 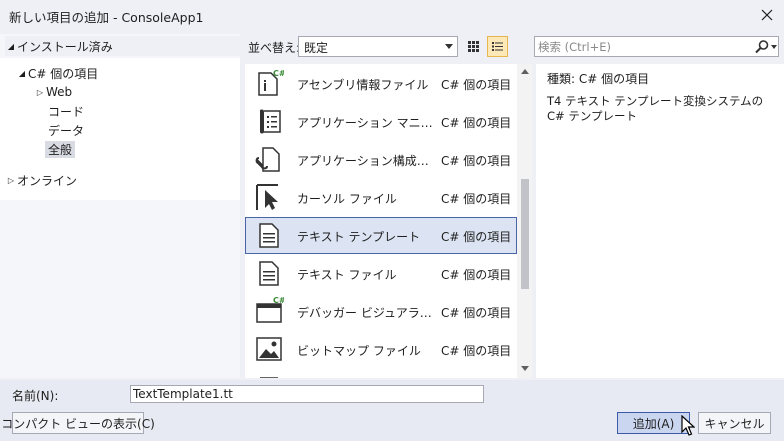 What do you see at coordinates (525, 234) in the screenshot?
I see `scroll-thumb` at bounding box center [525, 234].